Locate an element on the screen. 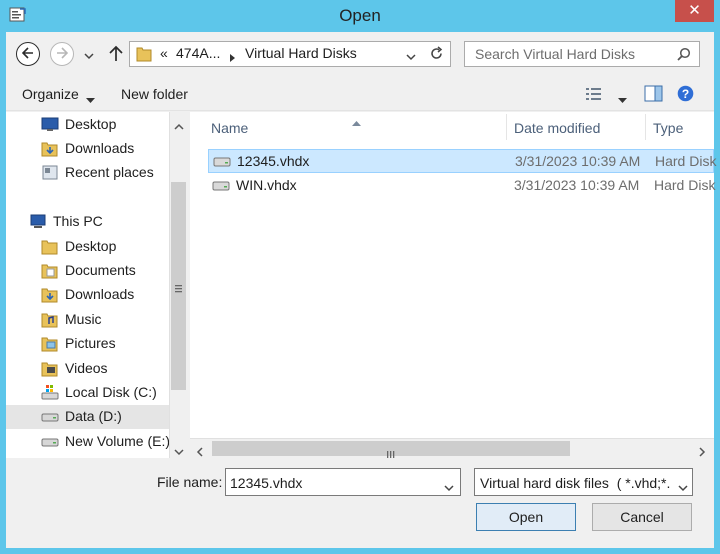 This screenshot has height=554, width=720. nav-item-data-d: Data (D:) is located at coordinates (88, 417).